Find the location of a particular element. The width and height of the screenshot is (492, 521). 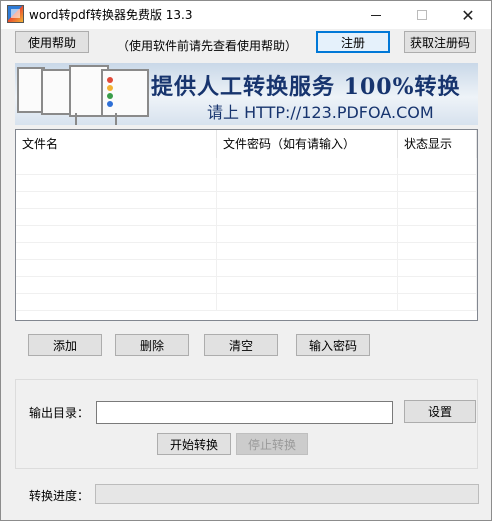

close-button: ✕ is located at coordinates (468, 15).